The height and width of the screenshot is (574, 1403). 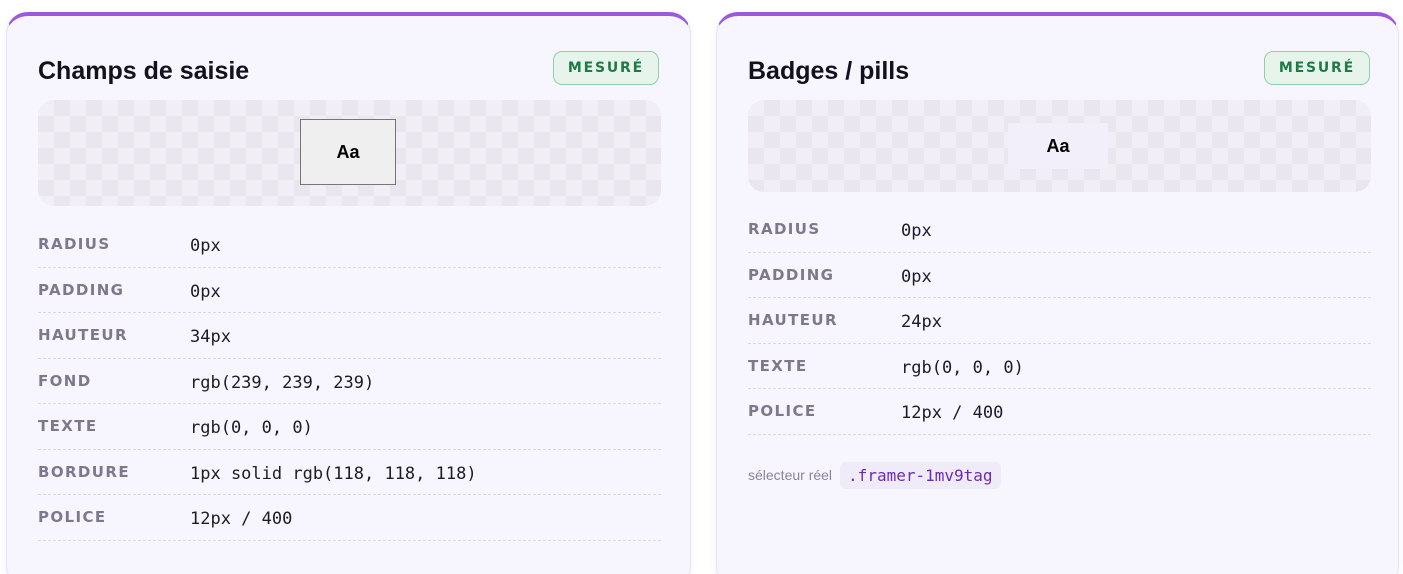 I want to click on sample-pill: Aa, so click(x=1058, y=146).